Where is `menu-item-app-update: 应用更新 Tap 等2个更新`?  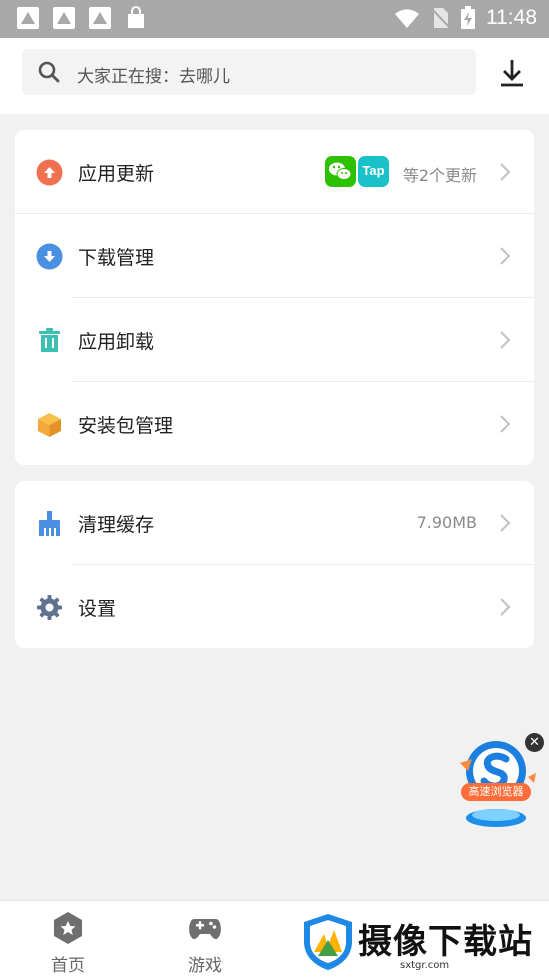 menu-item-app-update: 应用更新 Tap 等2个更新 is located at coordinates (274, 172).